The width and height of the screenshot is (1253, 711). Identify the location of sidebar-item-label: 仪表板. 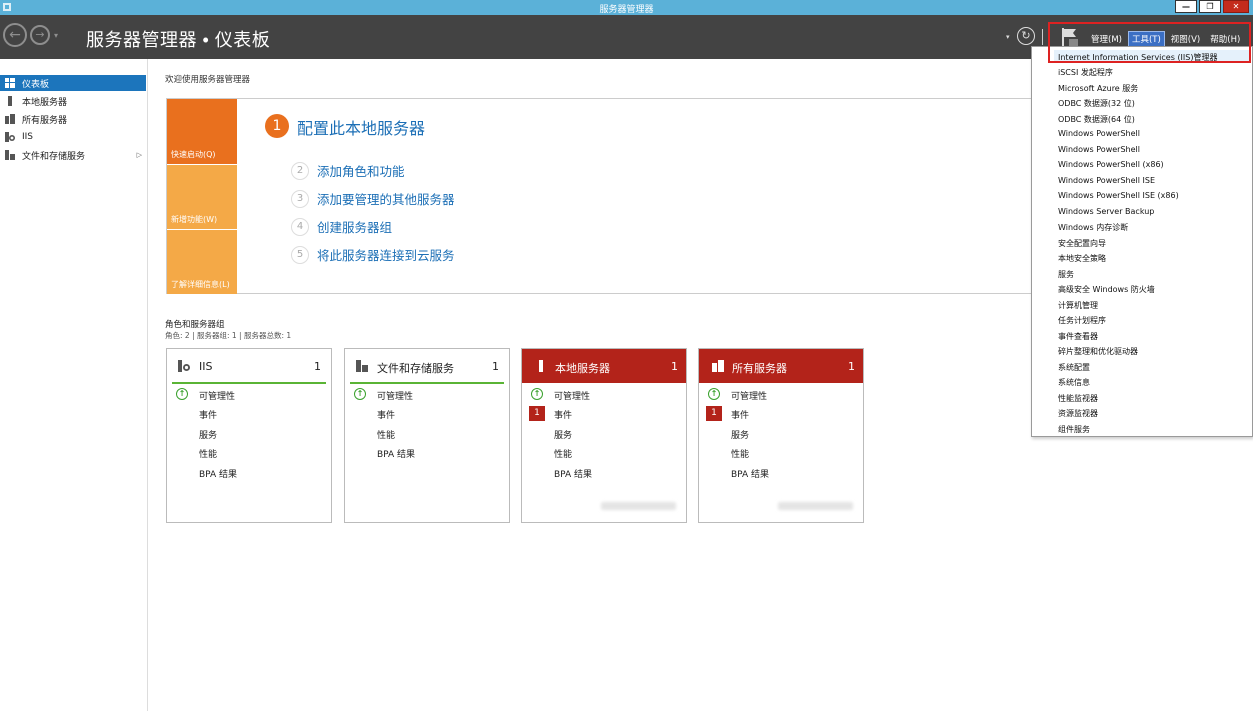
(36, 84).